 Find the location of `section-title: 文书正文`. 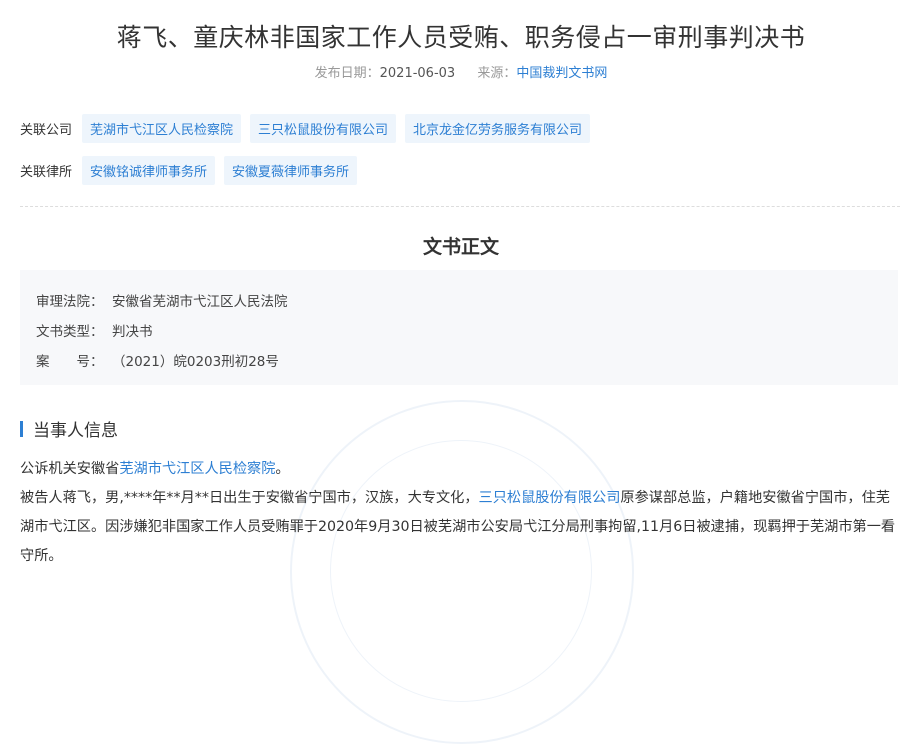

section-title: 文书正文 is located at coordinates (460, 247).